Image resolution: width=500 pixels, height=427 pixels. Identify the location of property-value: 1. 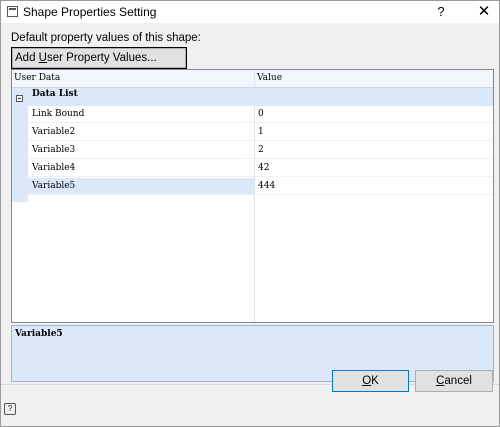
(374, 132).